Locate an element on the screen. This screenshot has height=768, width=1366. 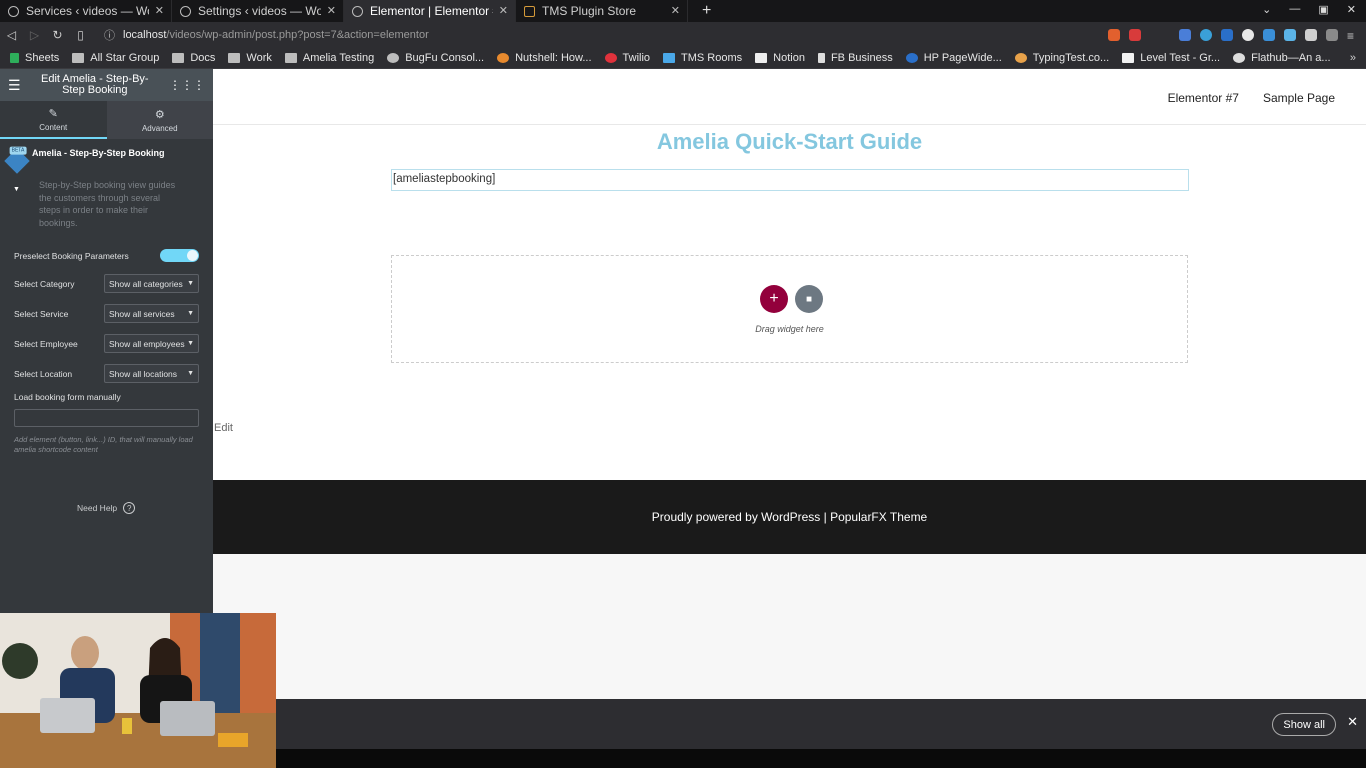
widget-title: Amelia - Step-By-Step Booking is located at coordinates (98, 153).